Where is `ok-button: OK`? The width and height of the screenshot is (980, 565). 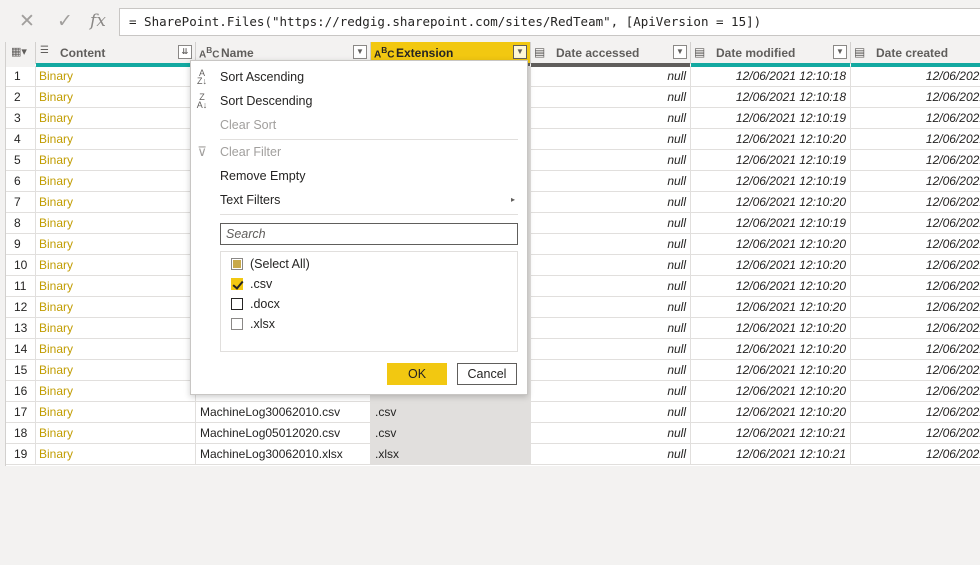 ok-button: OK is located at coordinates (417, 374).